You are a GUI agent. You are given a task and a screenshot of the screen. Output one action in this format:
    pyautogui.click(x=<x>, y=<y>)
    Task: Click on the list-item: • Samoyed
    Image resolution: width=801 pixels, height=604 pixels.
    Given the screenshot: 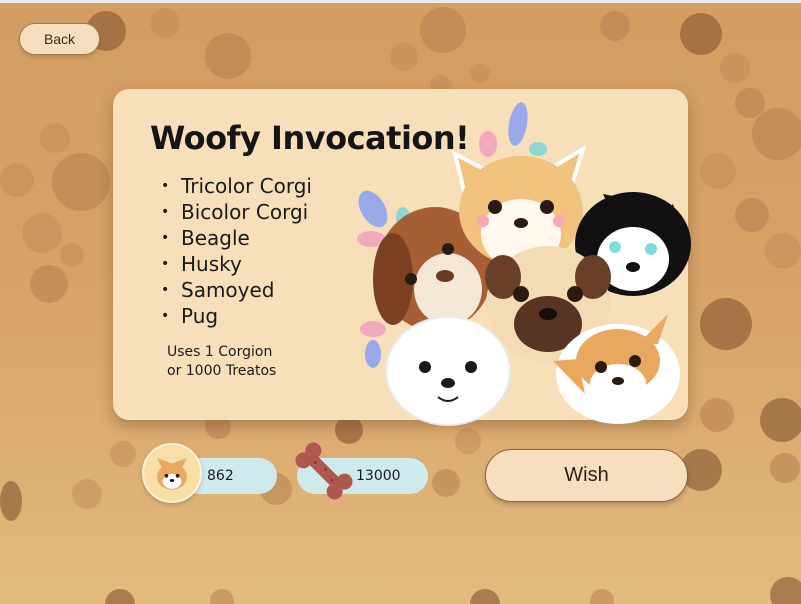 What is the action you would take?
    pyautogui.click(x=218, y=290)
    